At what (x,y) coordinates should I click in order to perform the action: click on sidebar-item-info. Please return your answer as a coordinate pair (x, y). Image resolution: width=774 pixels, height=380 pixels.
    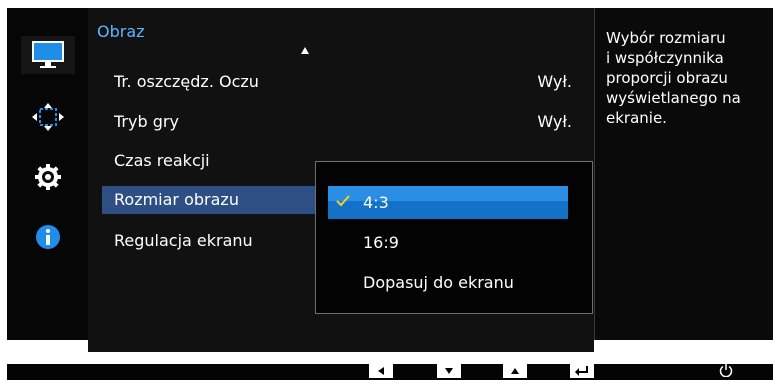
    Looking at the image, I should click on (48, 237).